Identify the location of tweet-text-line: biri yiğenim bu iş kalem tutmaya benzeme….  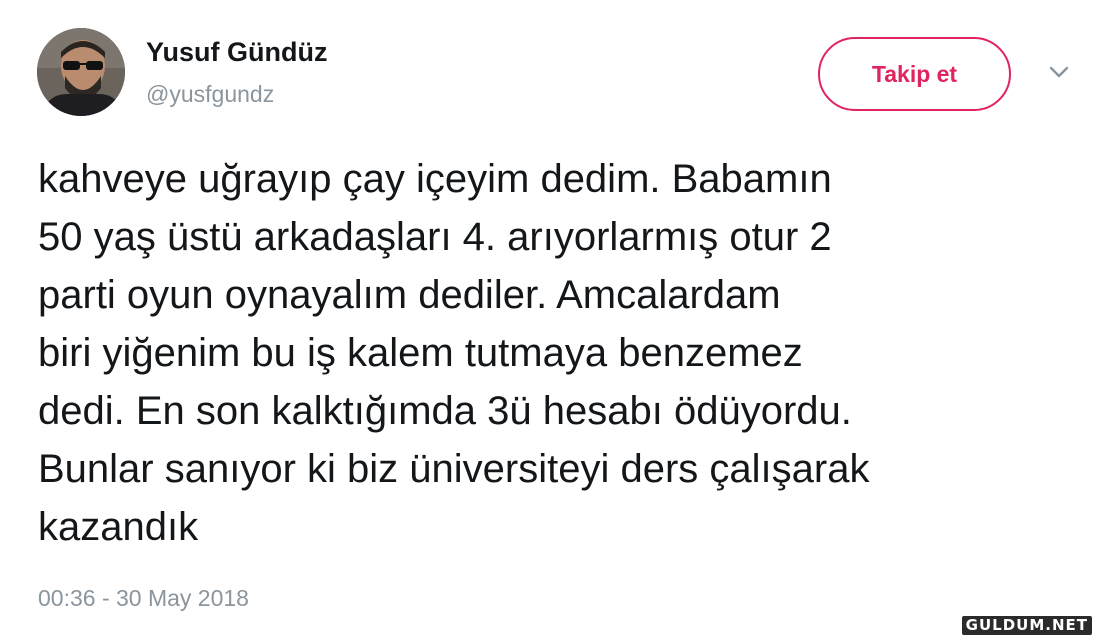
(420, 353).